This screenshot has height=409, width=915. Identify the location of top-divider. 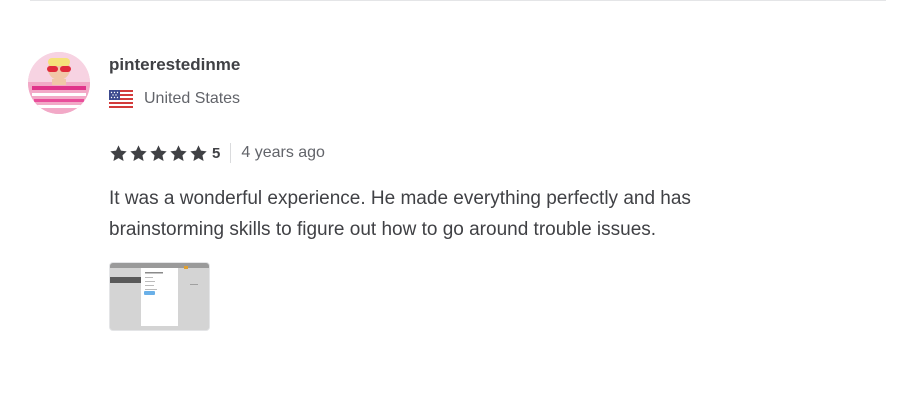
(458, 0).